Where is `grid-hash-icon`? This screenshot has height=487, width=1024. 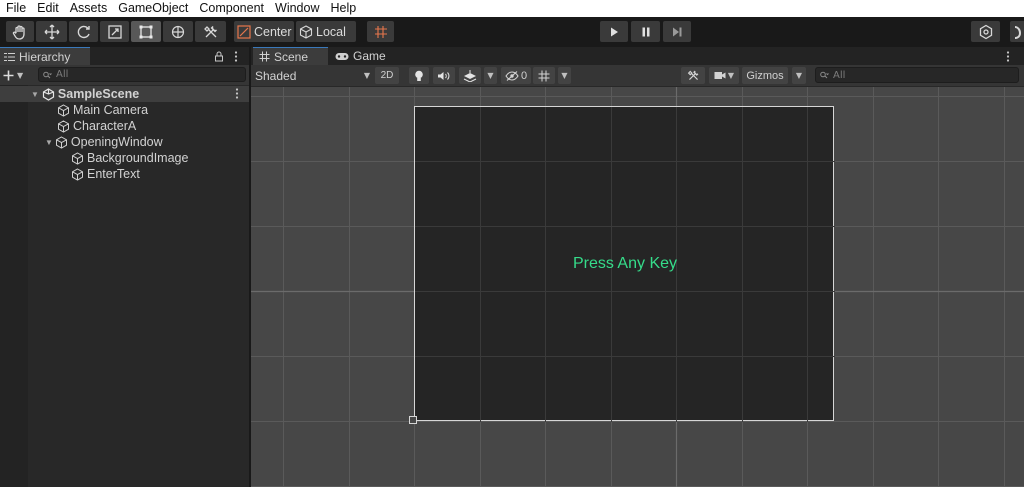 grid-hash-icon is located at coordinates (264, 56).